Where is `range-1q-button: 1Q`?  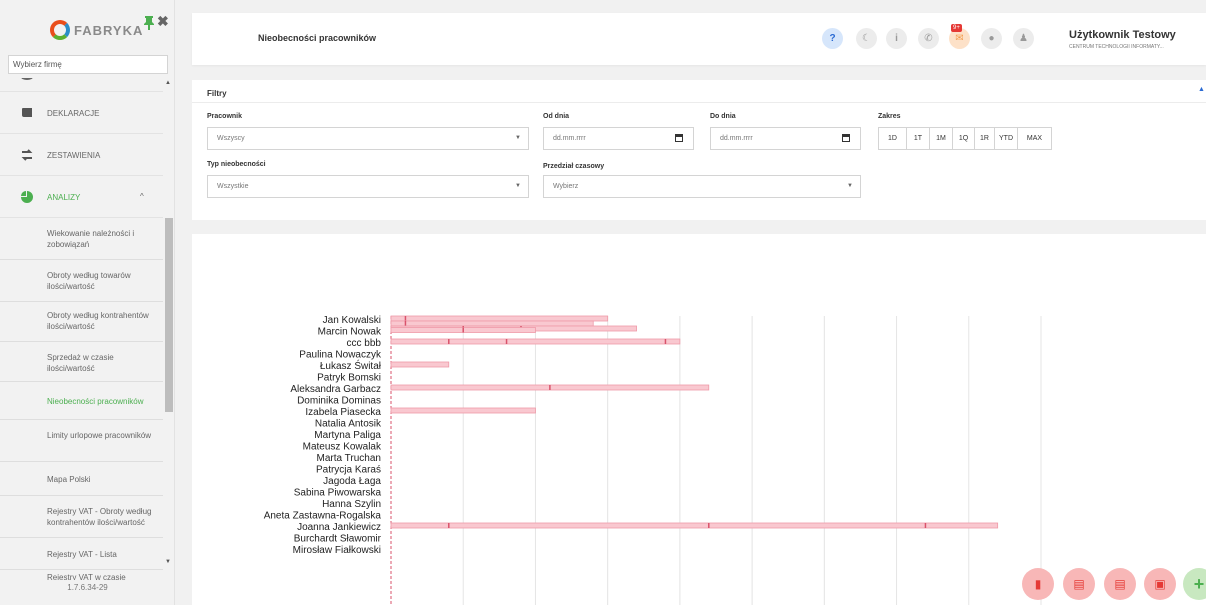 range-1q-button: 1Q is located at coordinates (964, 138).